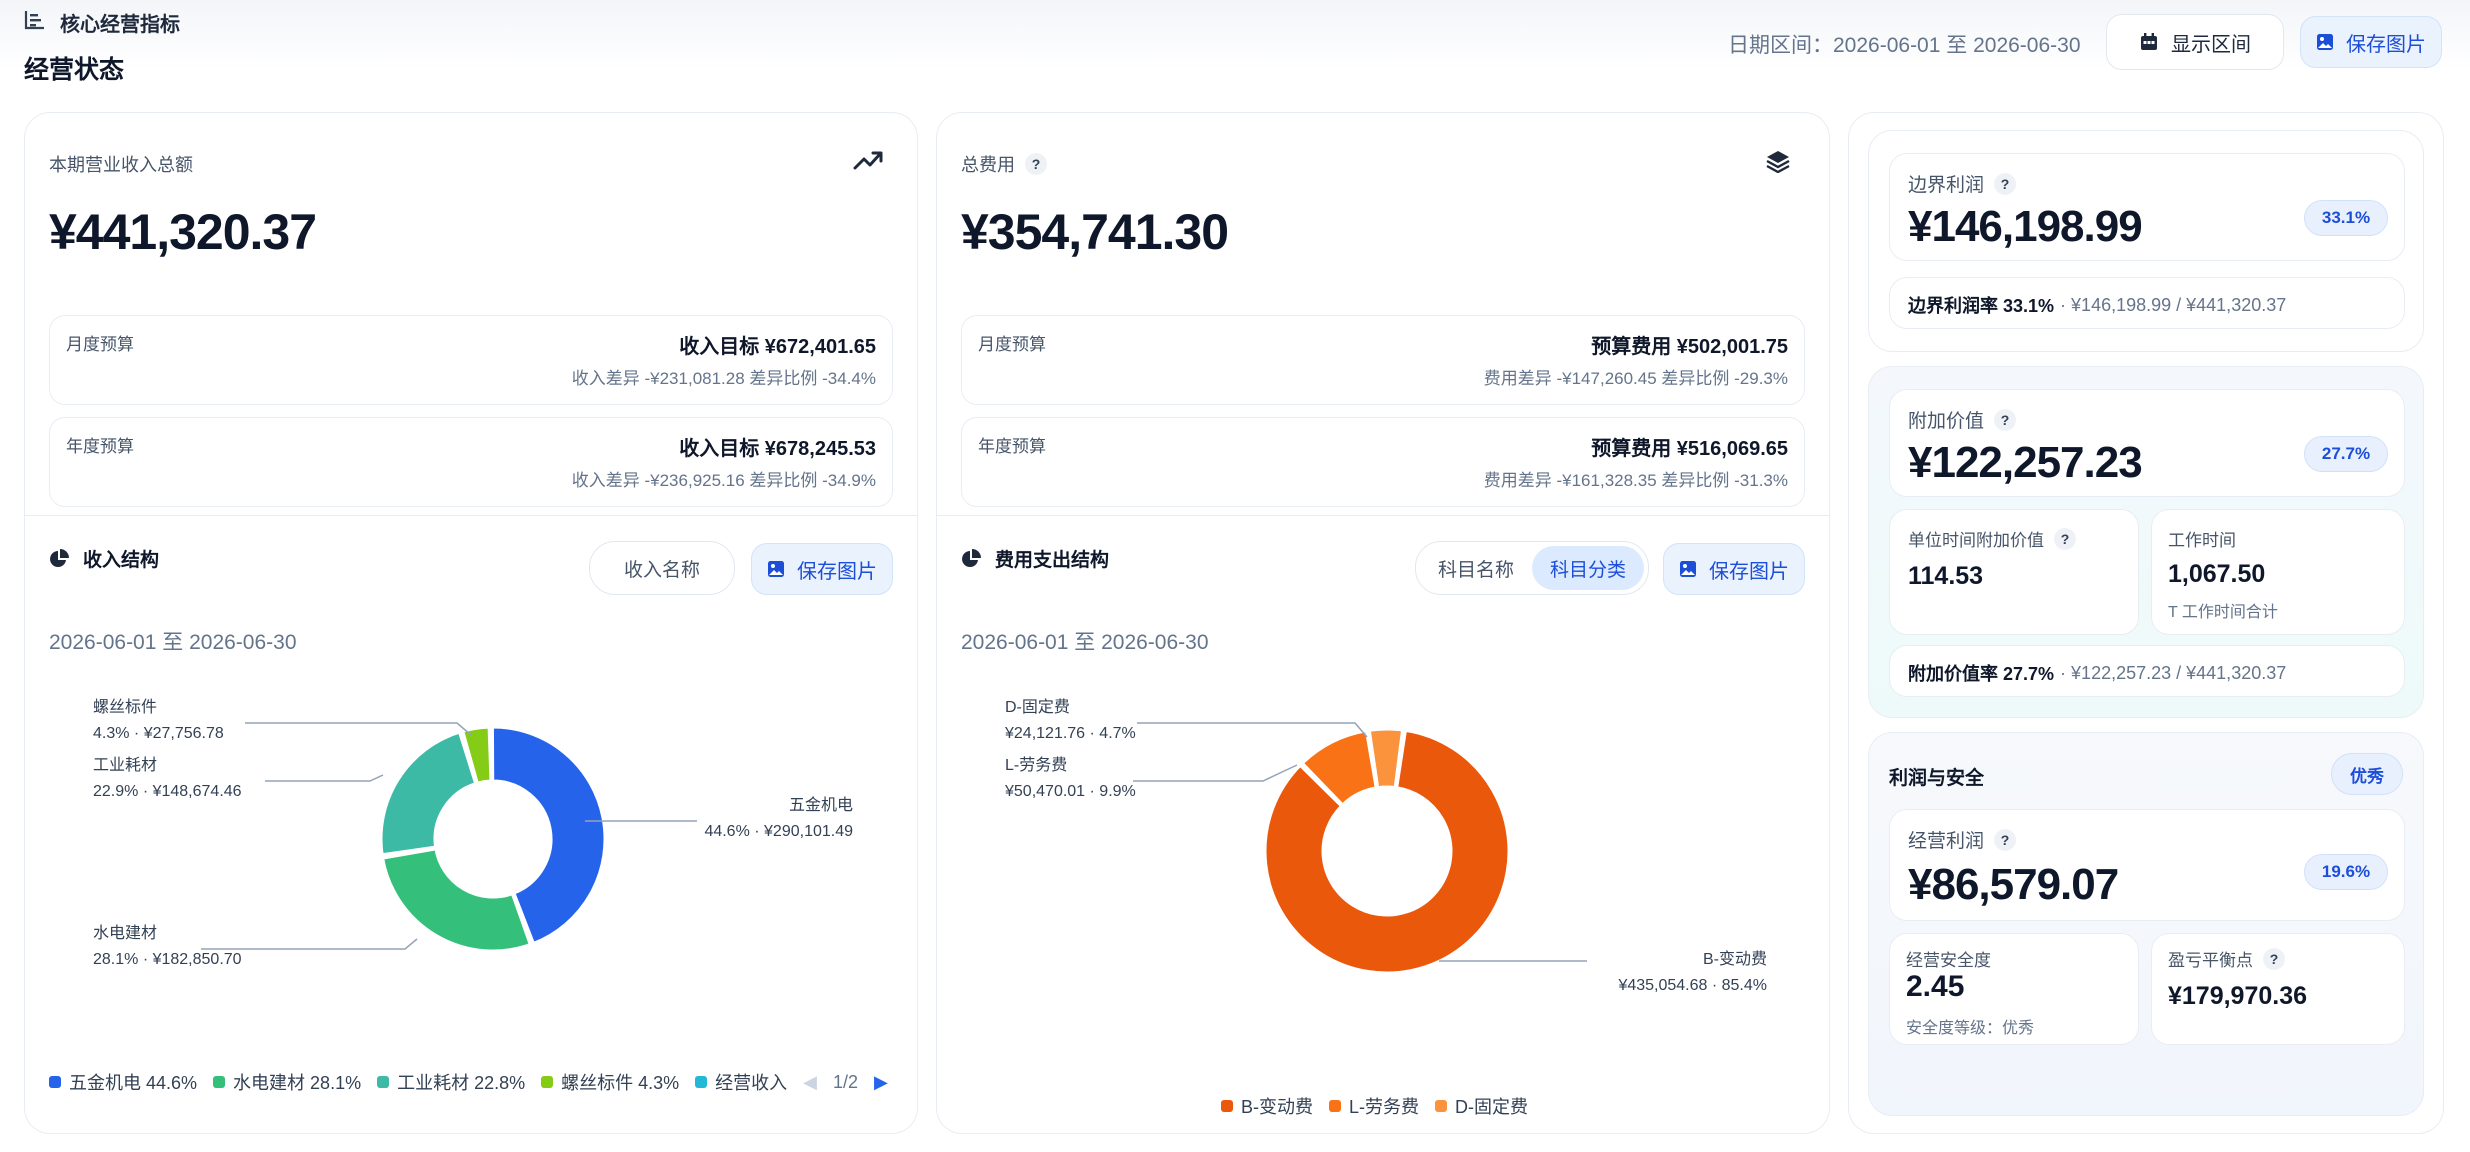 The height and width of the screenshot is (1152, 2470). I want to click on added-rate-label: 附加价值率 27.7%, so click(1981, 674).